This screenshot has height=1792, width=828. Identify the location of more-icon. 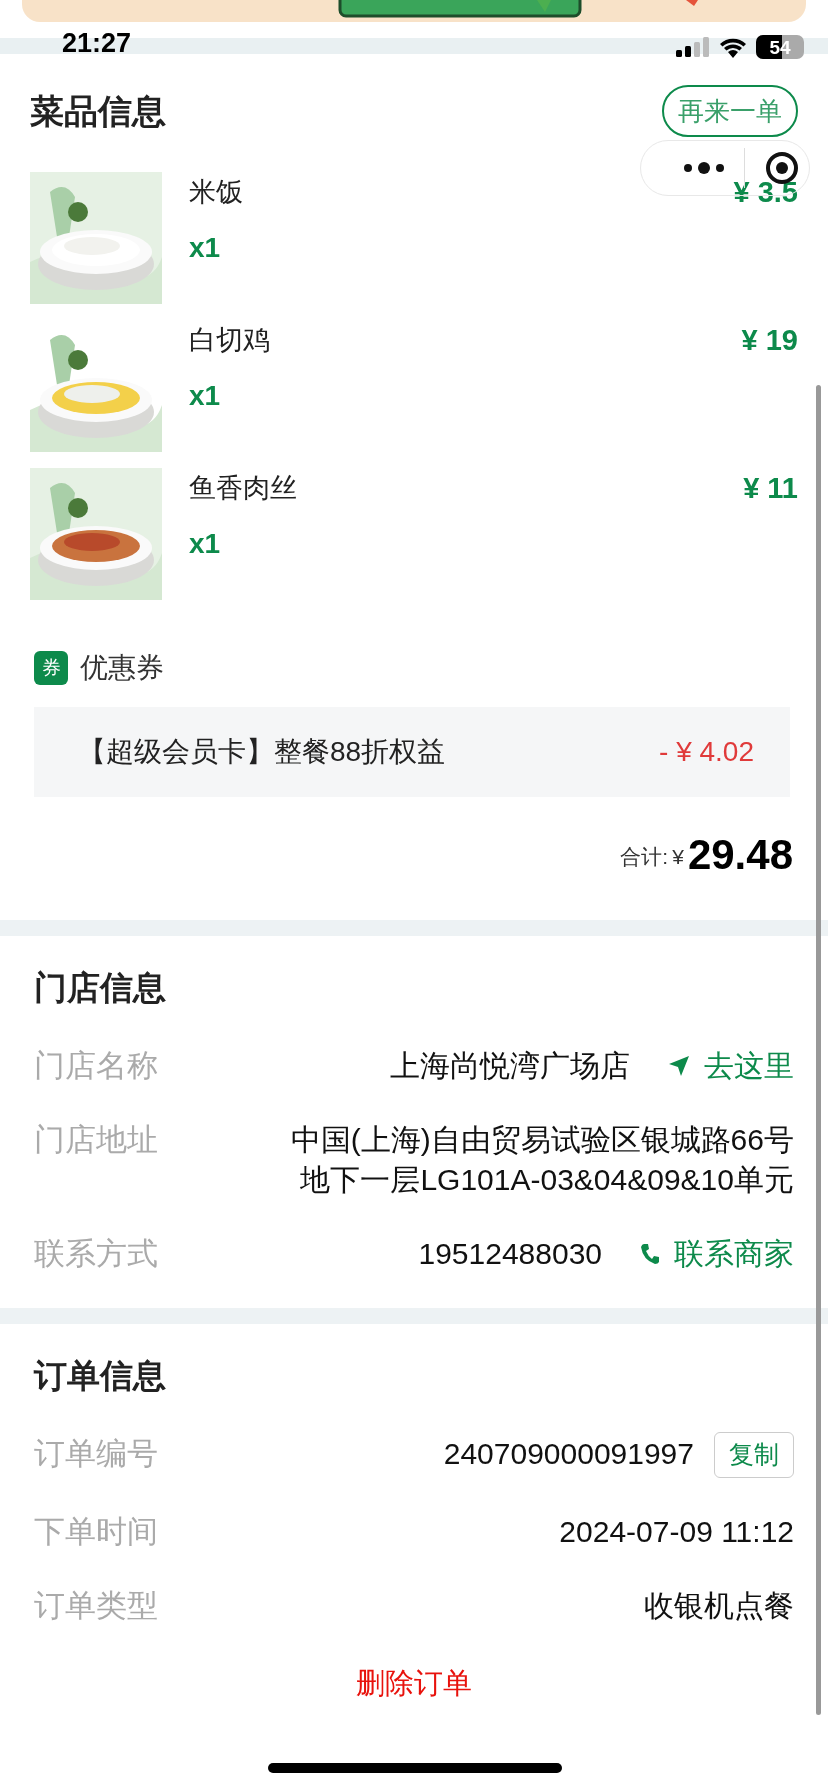
(704, 168).